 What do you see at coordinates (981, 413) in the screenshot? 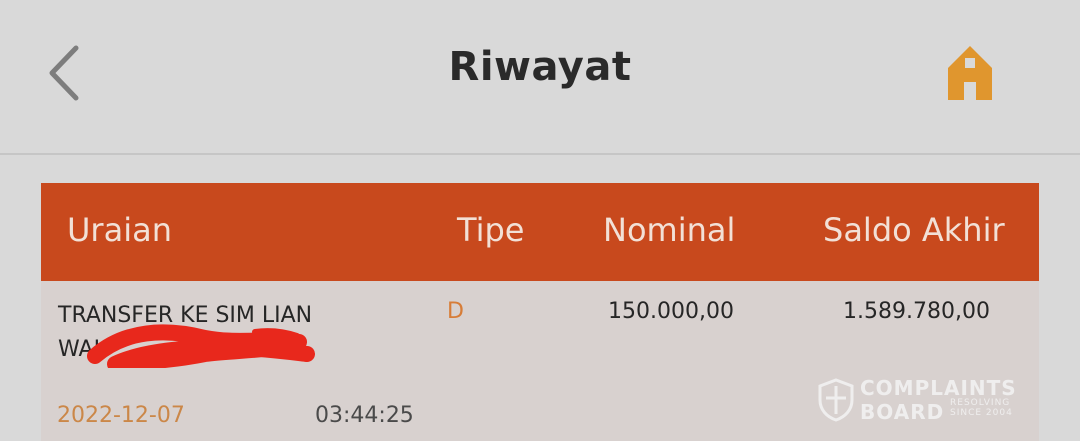
I see `watermark-tag2: SINCE 2004` at bounding box center [981, 413].